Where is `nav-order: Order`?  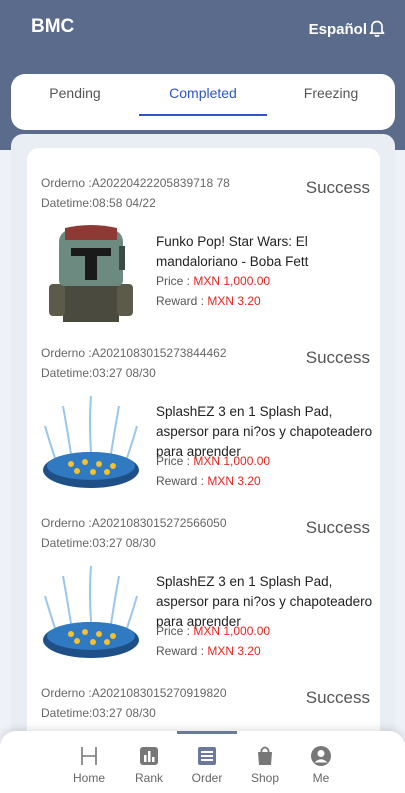
nav-order: Order is located at coordinates (207, 762).